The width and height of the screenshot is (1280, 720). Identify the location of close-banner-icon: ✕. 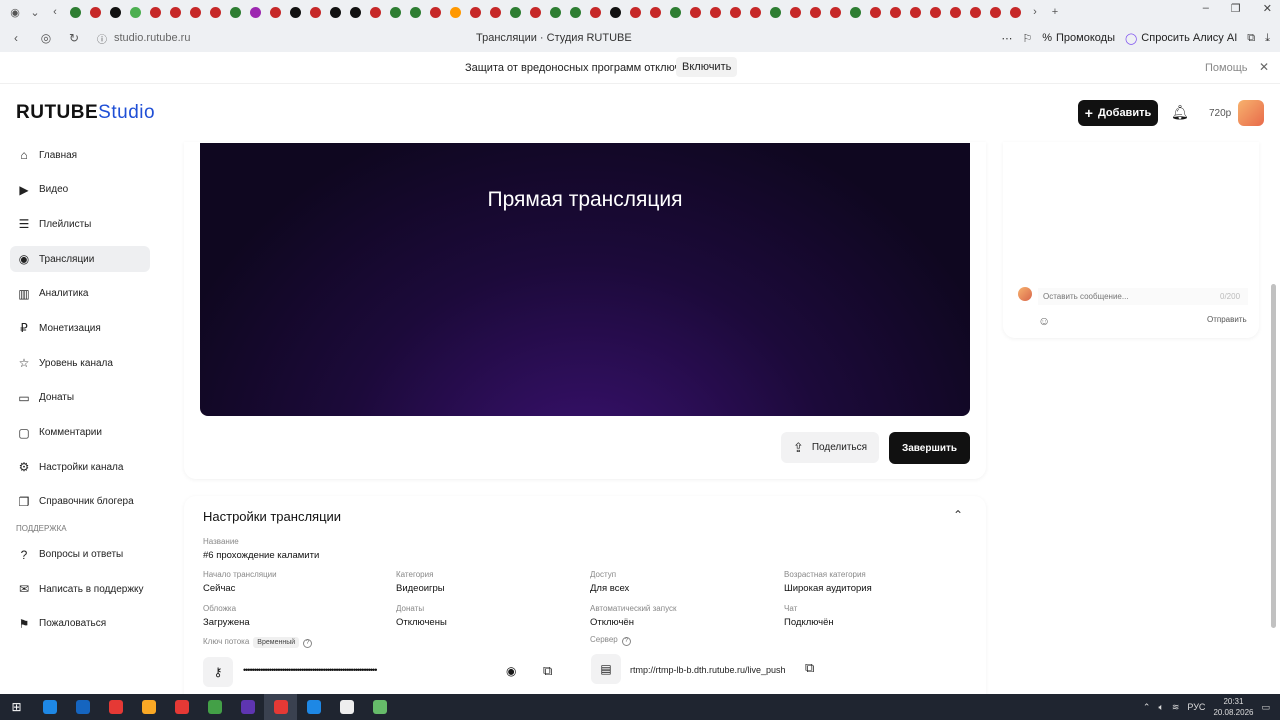
(1264, 67).